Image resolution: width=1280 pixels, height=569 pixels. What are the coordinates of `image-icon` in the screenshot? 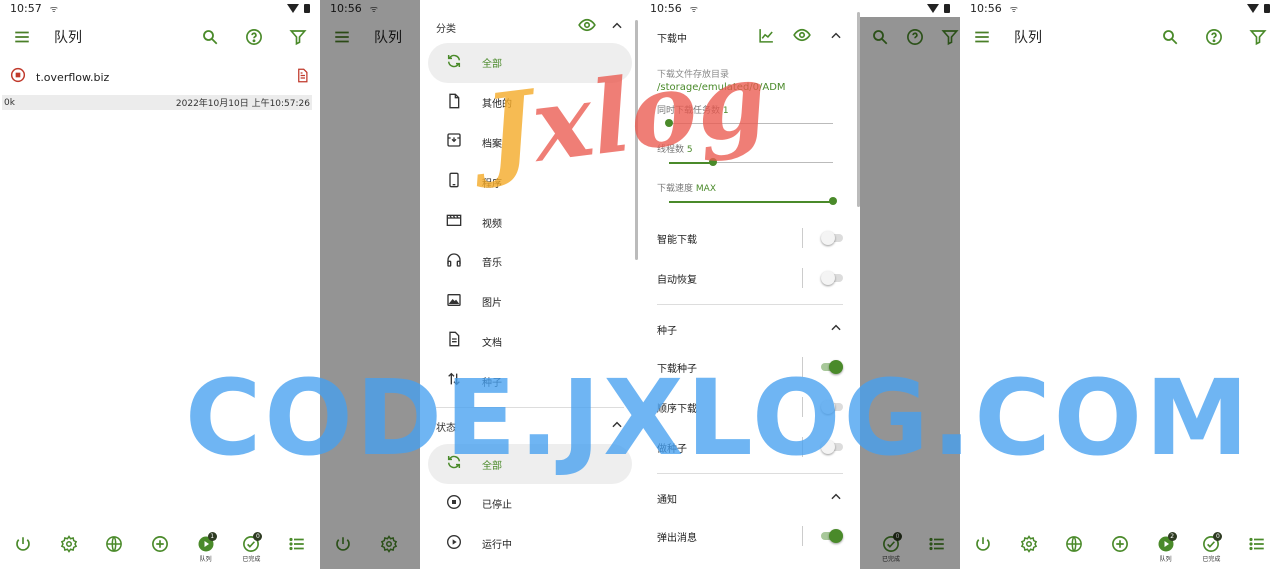 It's located at (454, 302).